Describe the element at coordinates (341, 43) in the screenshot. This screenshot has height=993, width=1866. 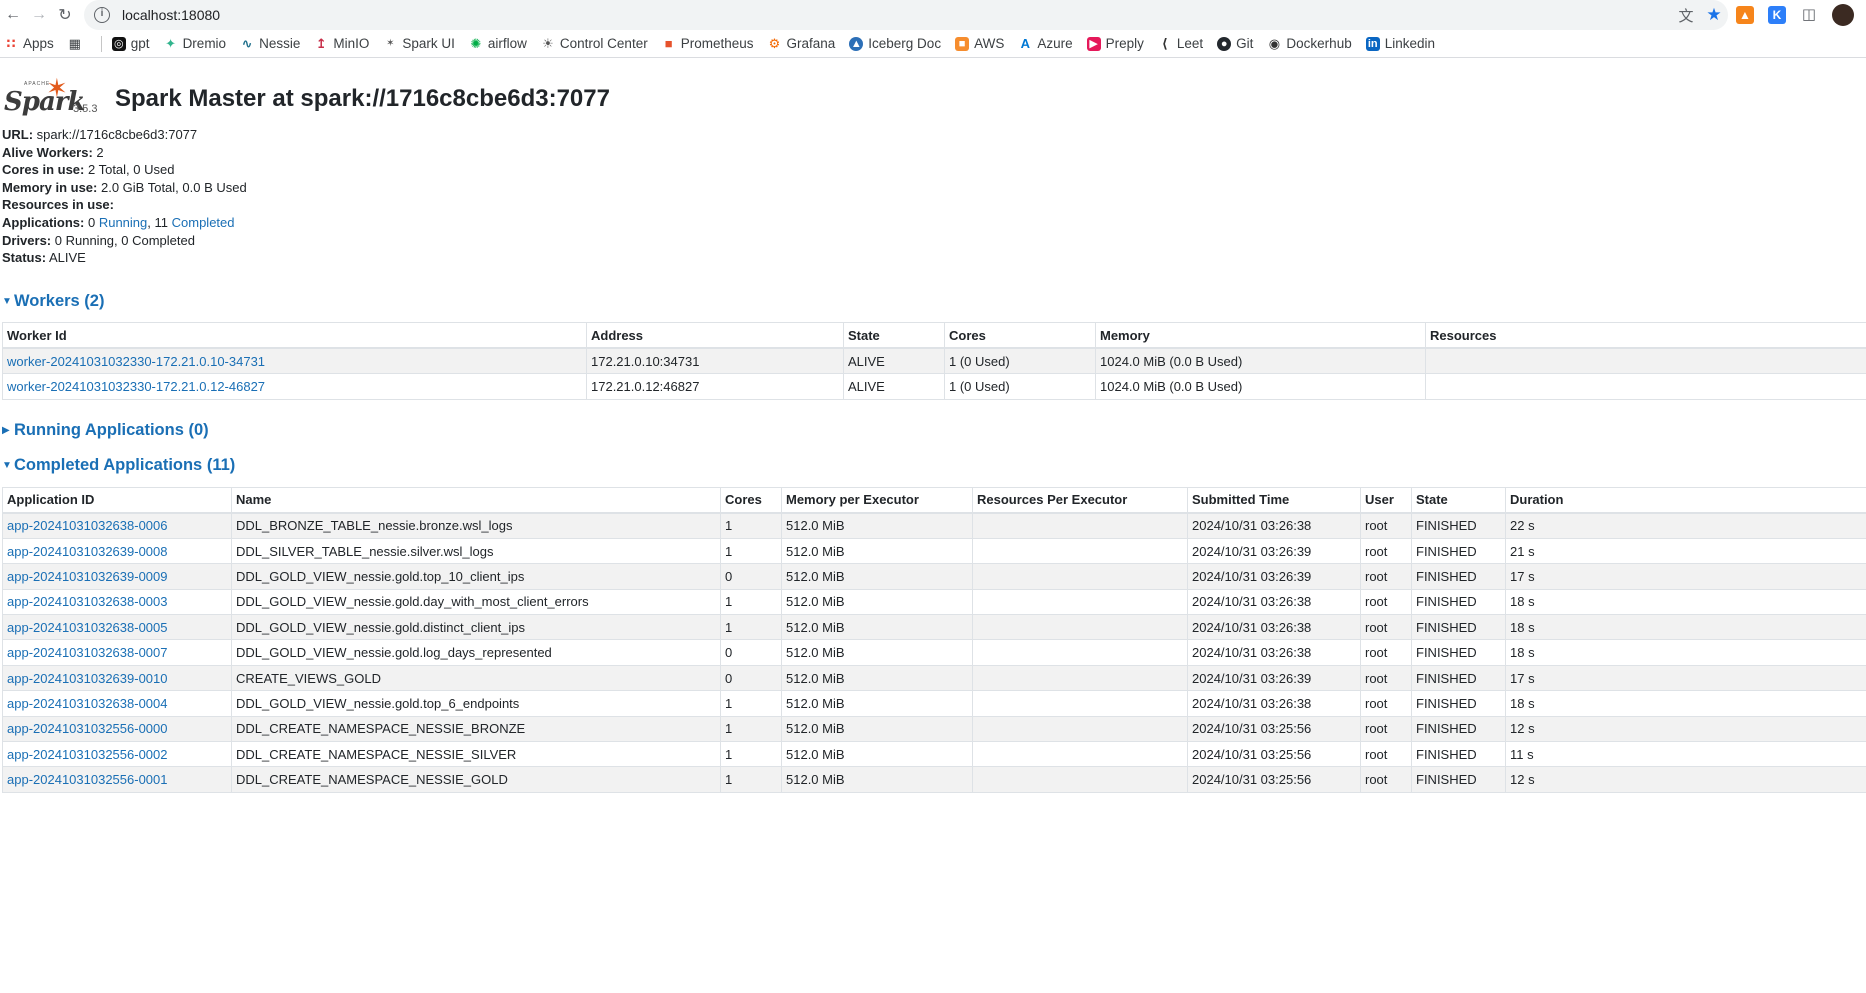
I see `bookmark-minio: ↥ MinIO` at that location.